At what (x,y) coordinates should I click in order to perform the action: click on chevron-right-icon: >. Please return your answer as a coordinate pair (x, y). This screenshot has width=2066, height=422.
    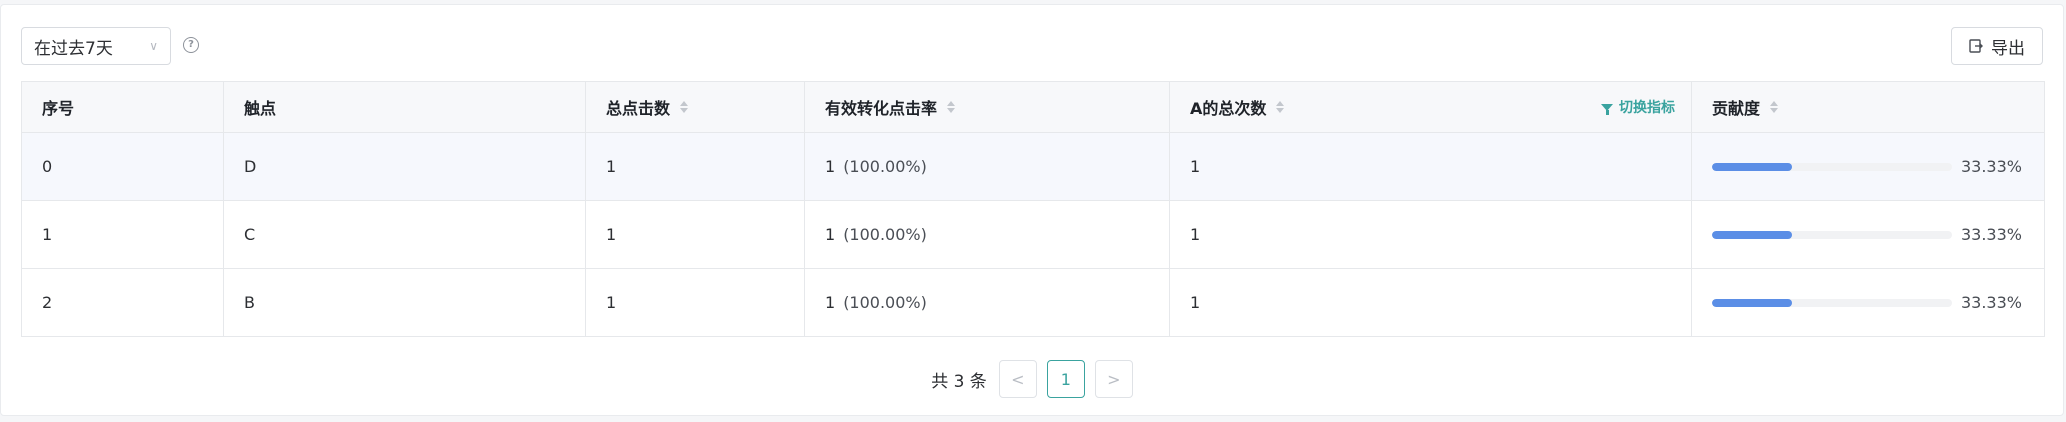
    Looking at the image, I should click on (1114, 379).